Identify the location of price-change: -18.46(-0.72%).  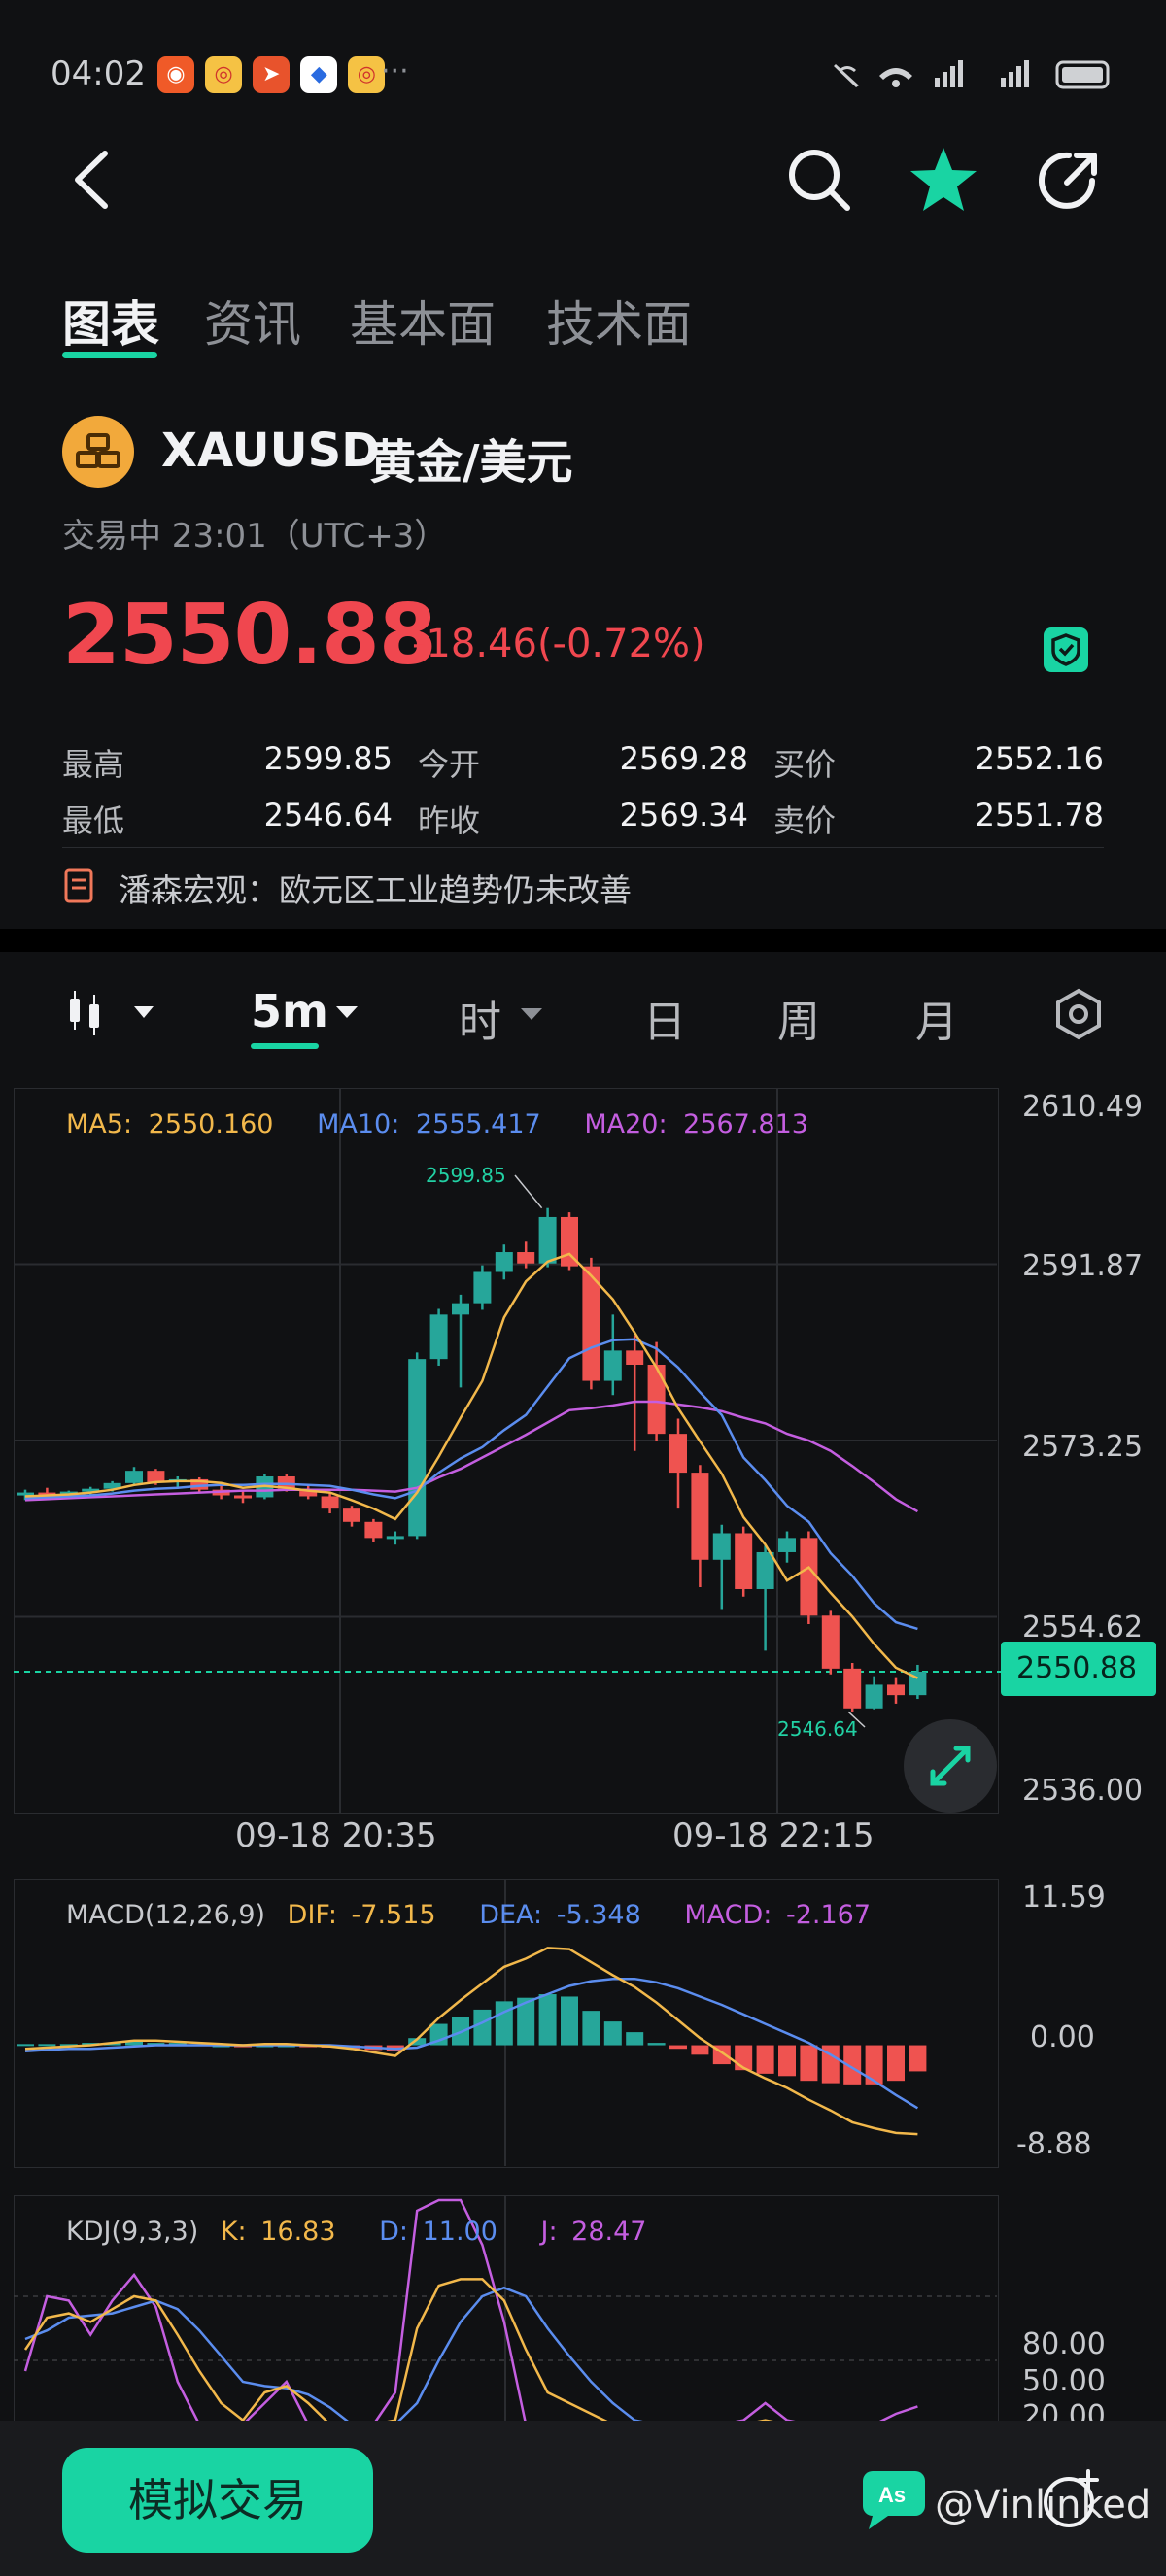
(558, 644).